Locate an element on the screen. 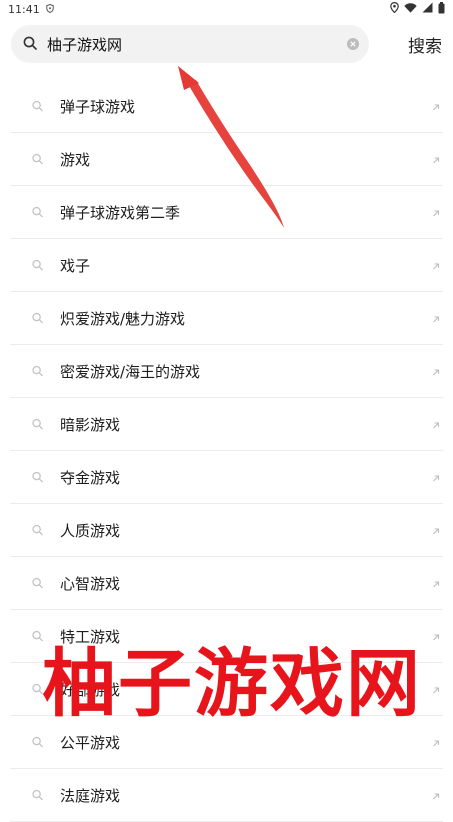  status-time: 11:41 is located at coordinates (24, 9).